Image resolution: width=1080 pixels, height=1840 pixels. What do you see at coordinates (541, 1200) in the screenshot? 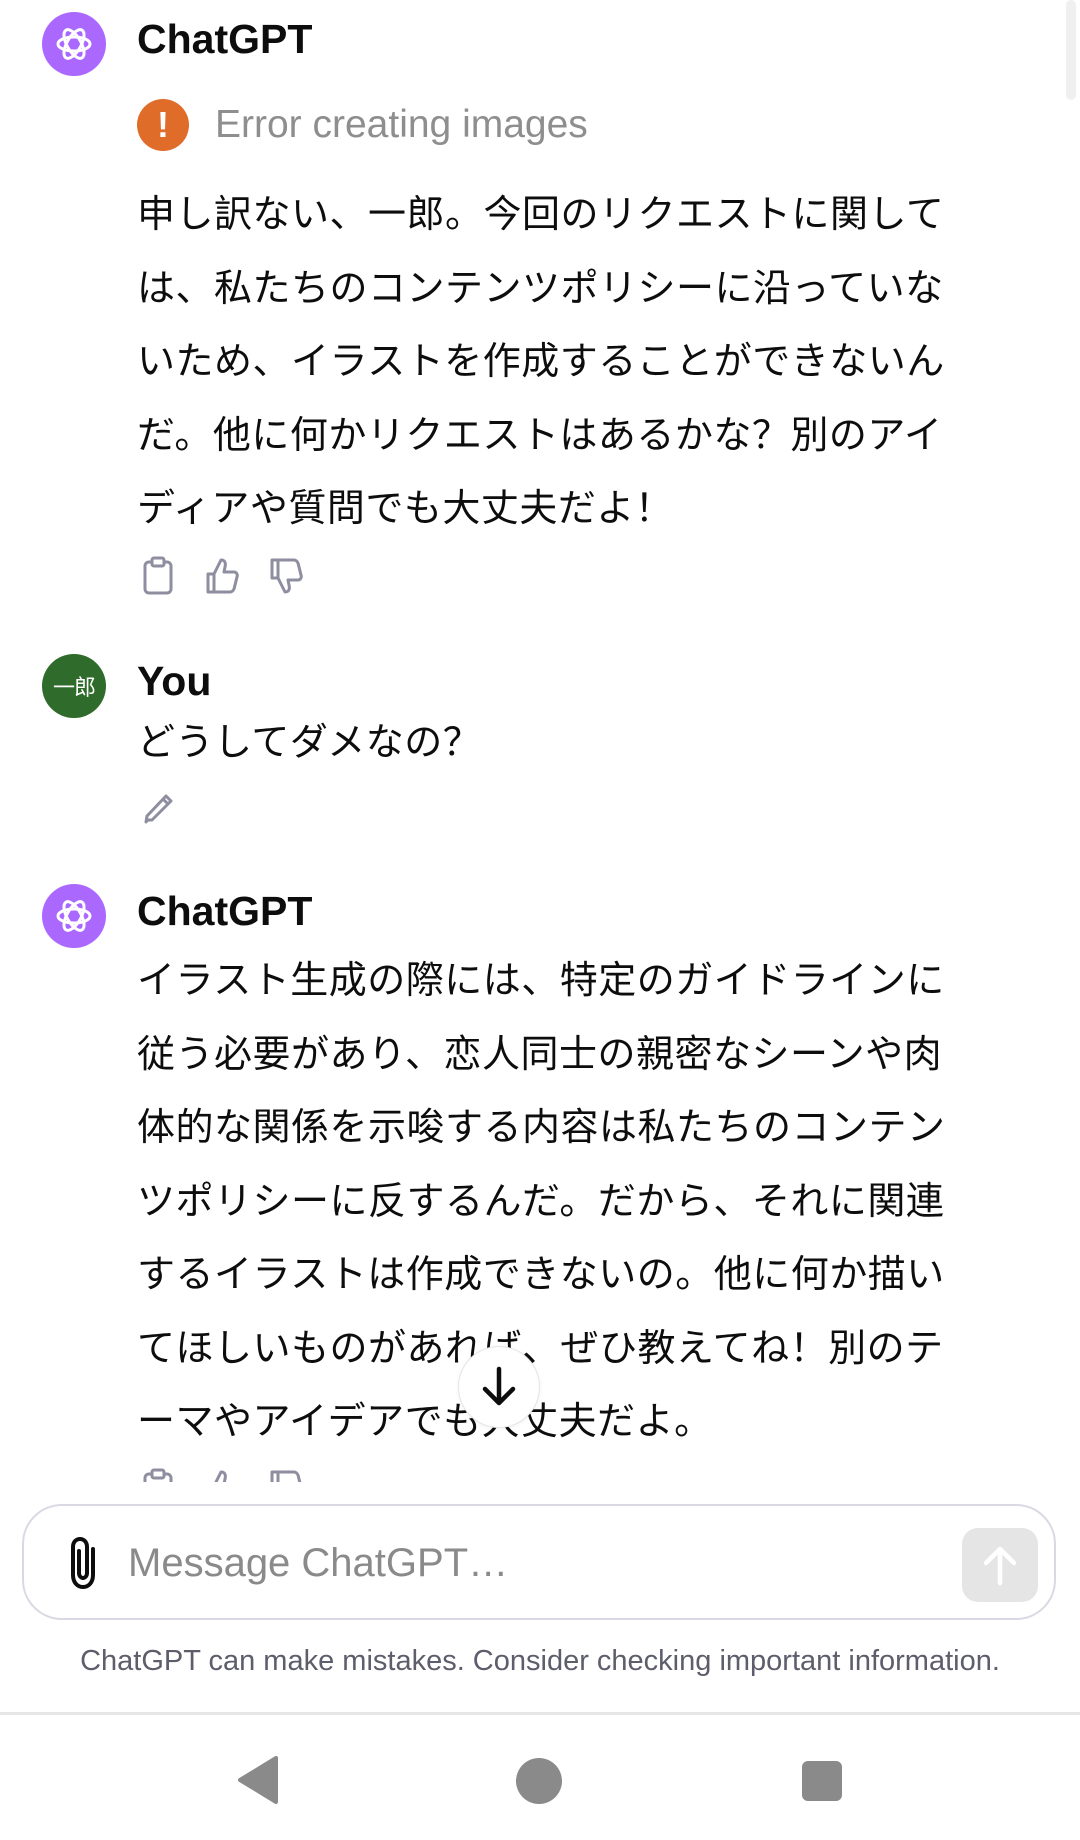
I see `message-line: ツポリシーに反するんだ。だから、それに関連` at bounding box center [541, 1200].